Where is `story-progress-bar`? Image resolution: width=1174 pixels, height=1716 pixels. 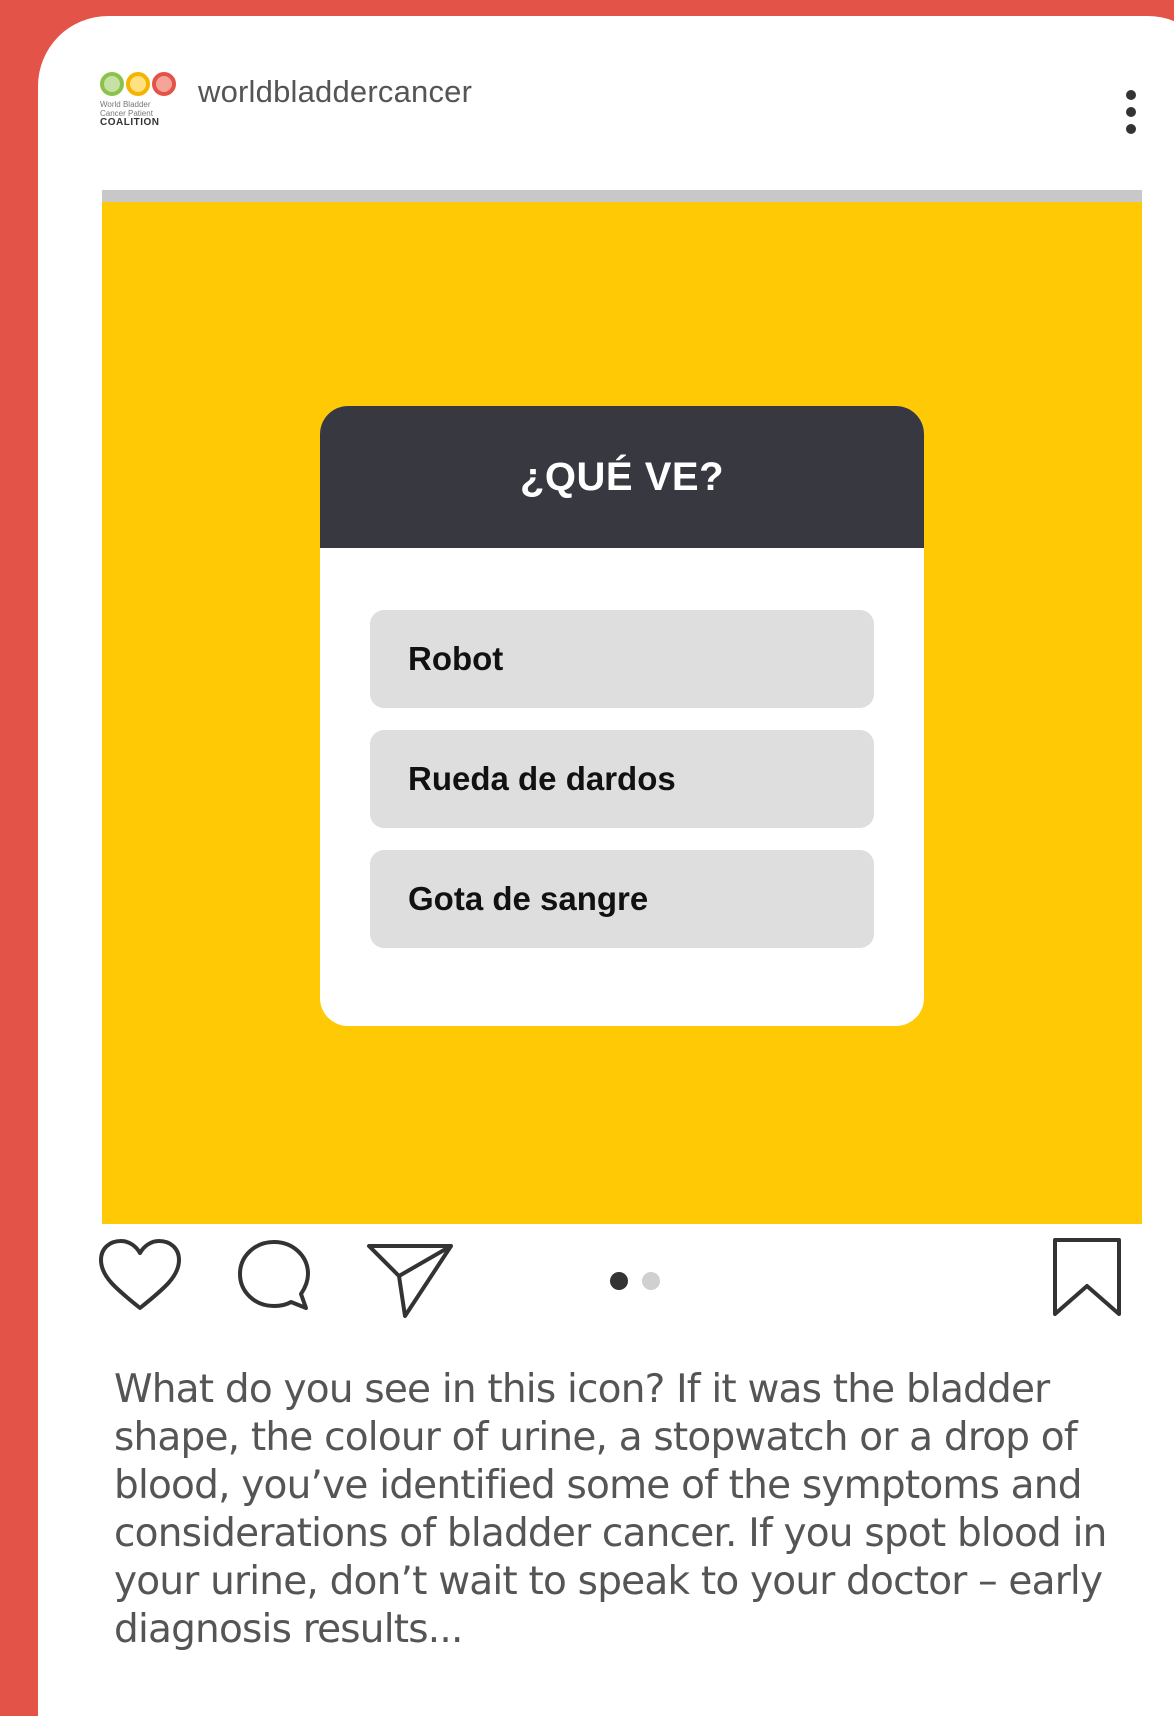 story-progress-bar is located at coordinates (622, 196).